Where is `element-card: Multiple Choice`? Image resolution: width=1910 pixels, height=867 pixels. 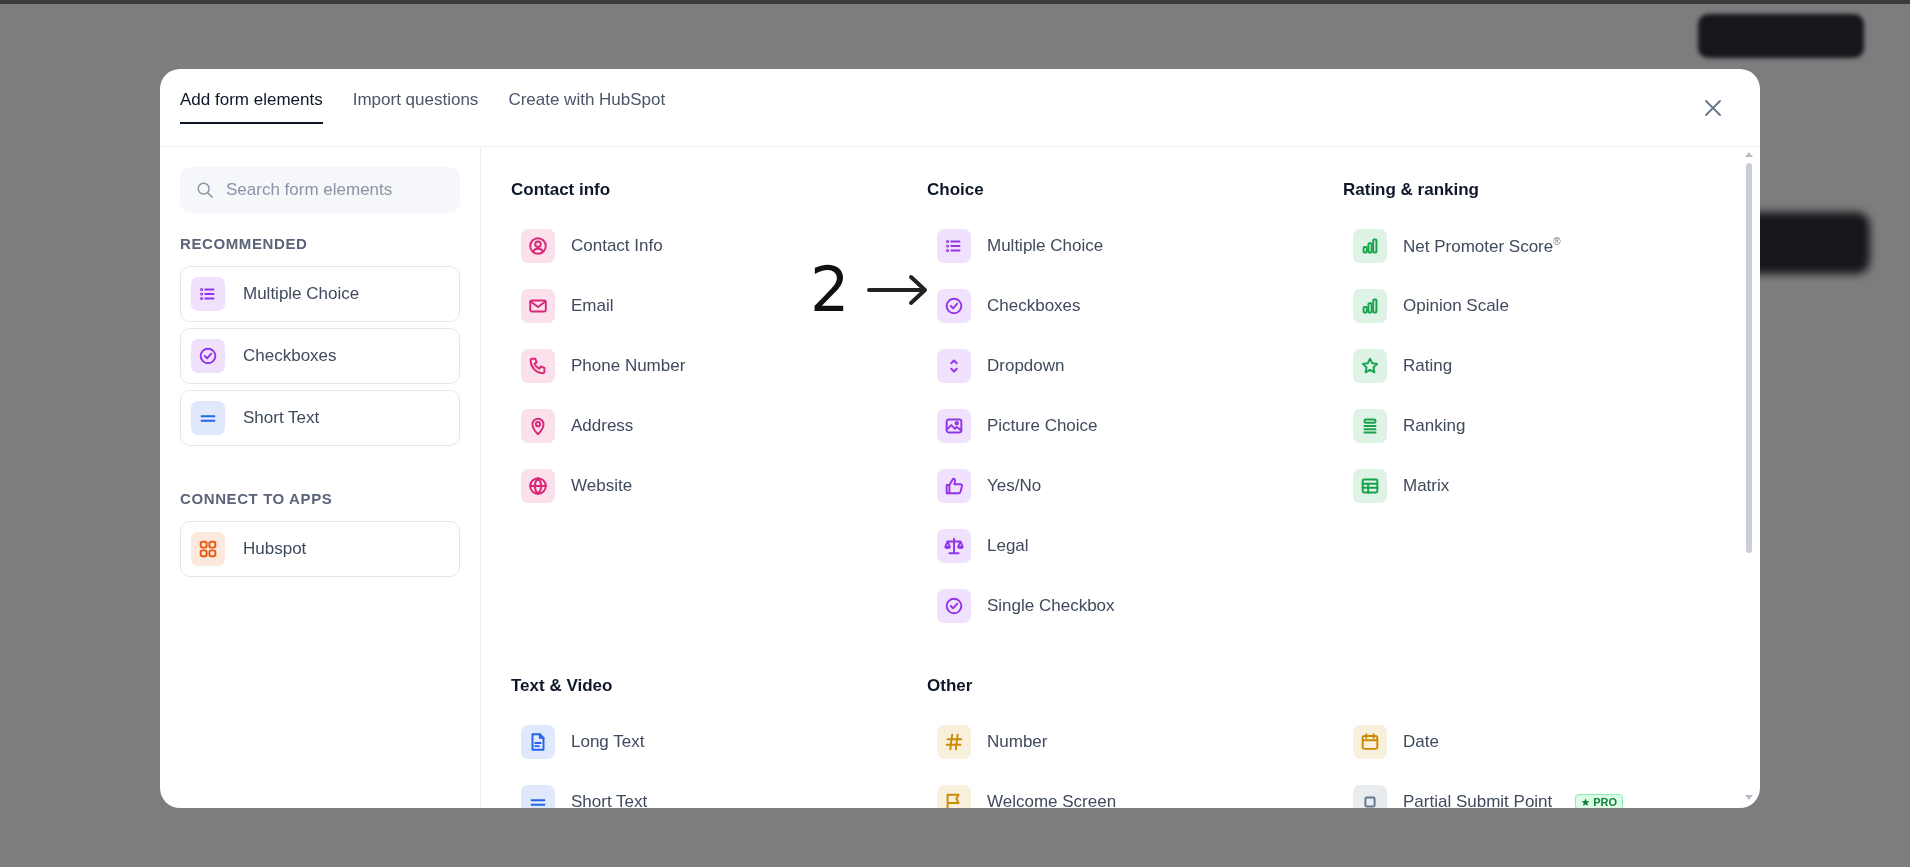
element-card: Multiple Choice is located at coordinates (320, 294).